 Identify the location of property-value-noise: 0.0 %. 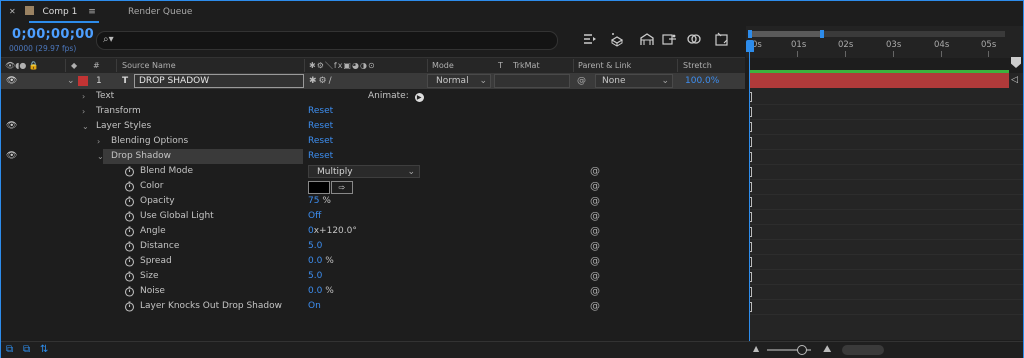
(321, 291).